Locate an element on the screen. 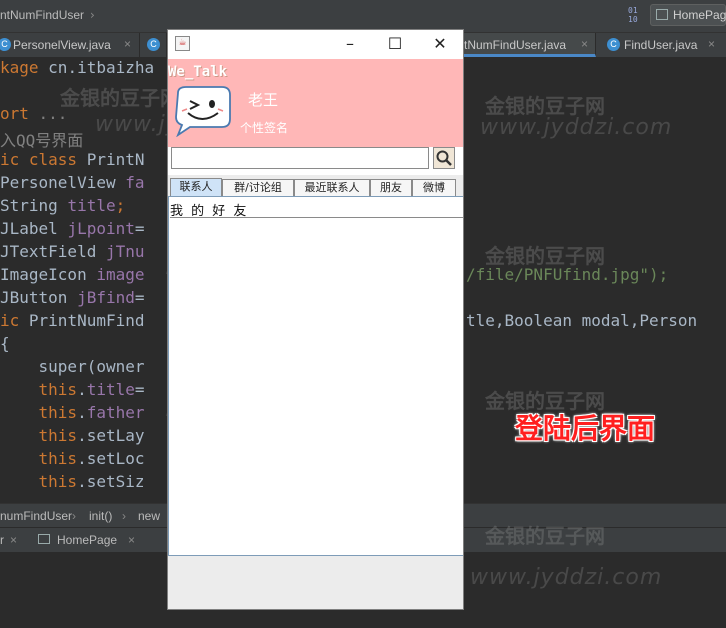 The height and width of the screenshot is (628, 726). code-line: this.title= is located at coordinates (72, 389).